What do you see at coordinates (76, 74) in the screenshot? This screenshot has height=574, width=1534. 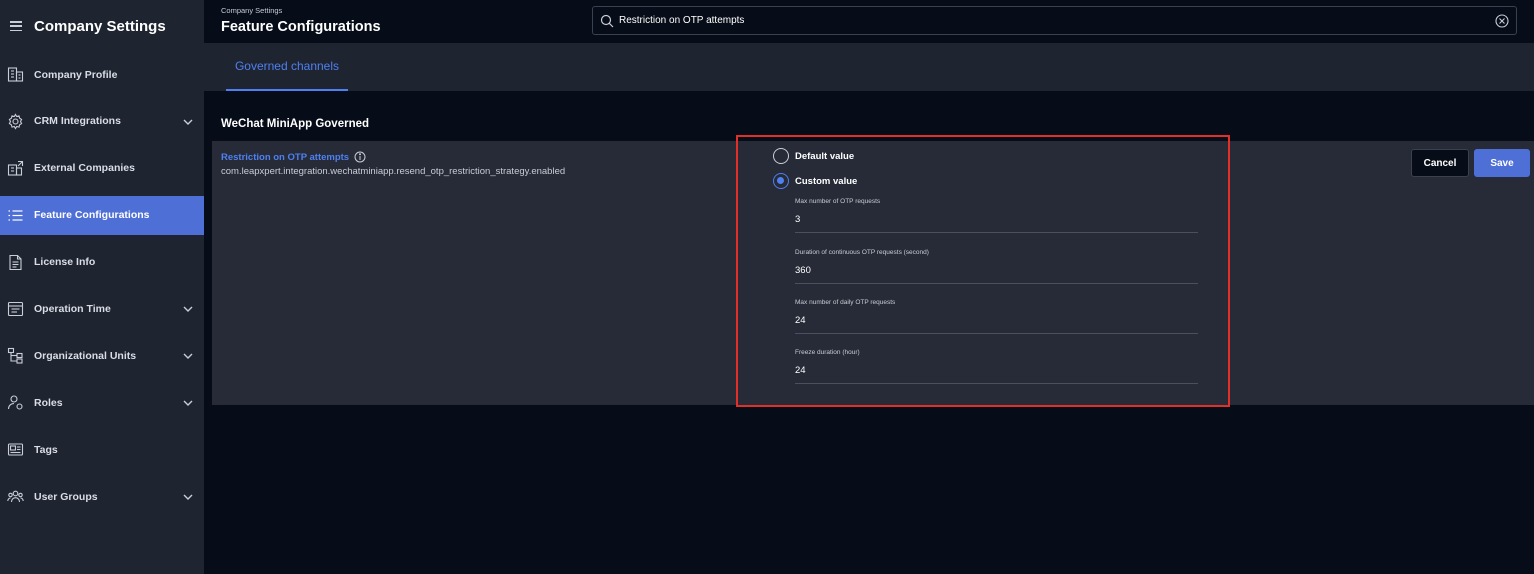 I see `sidebar-item-label: Company Profile` at bounding box center [76, 74].